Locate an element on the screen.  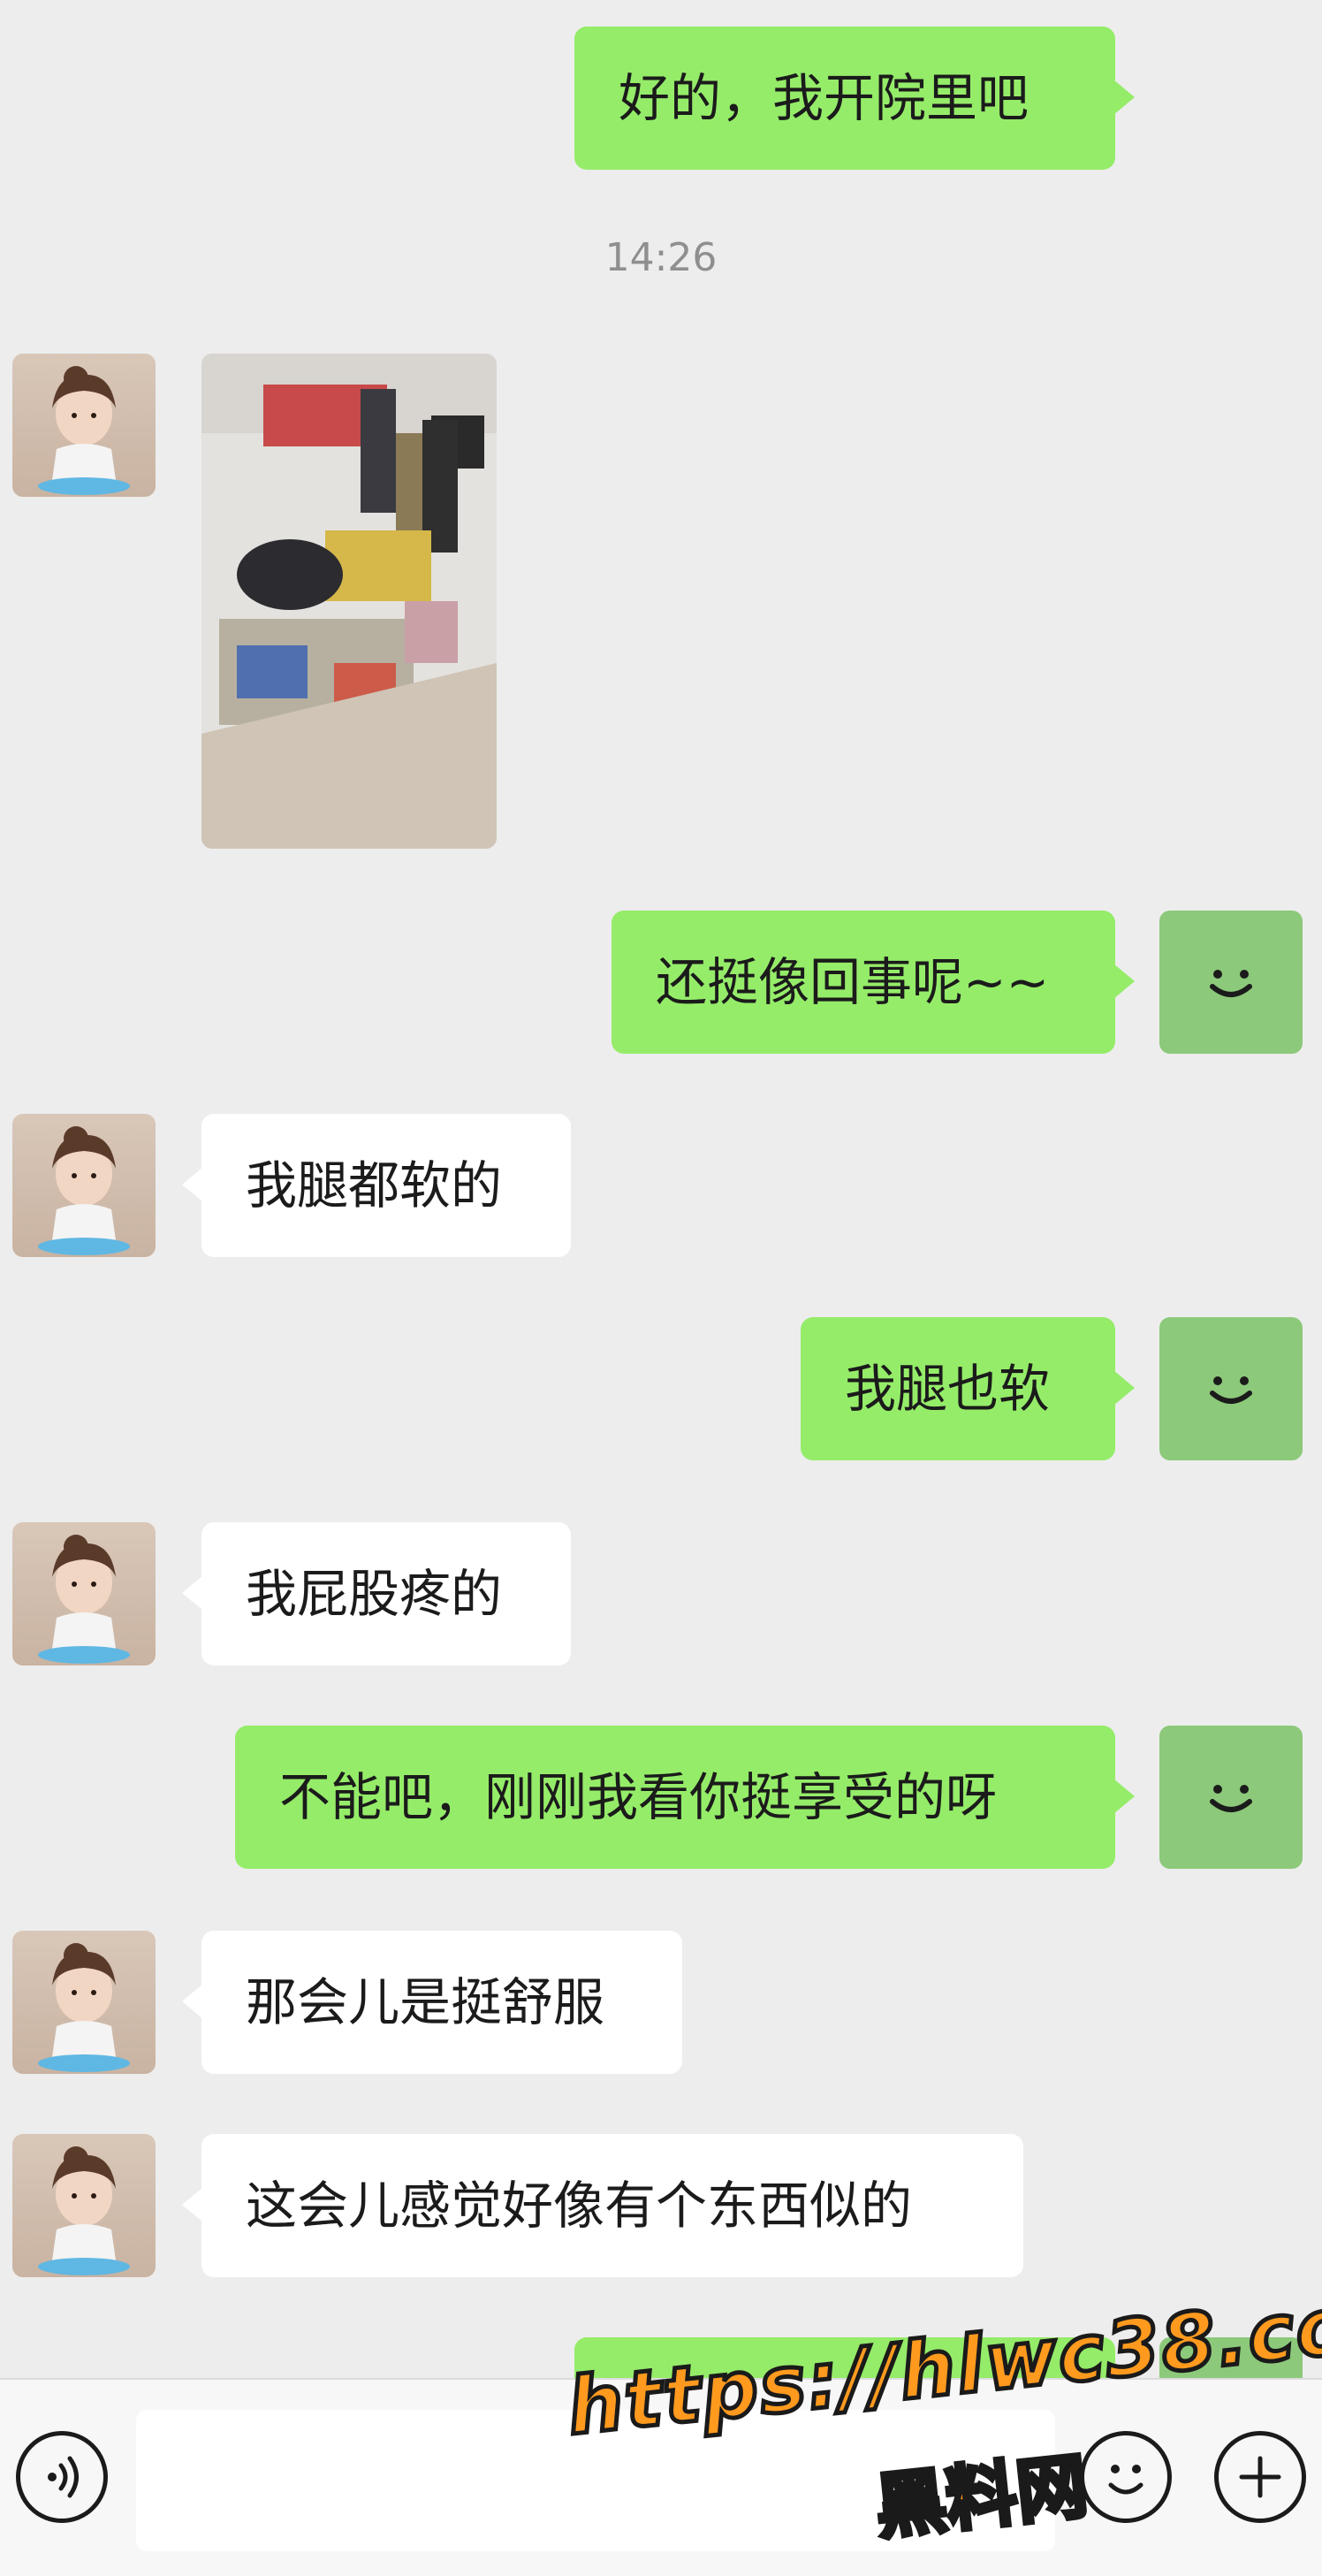
received-message-bubble: 我腿都软的 is located at coordinates (376, 1185).